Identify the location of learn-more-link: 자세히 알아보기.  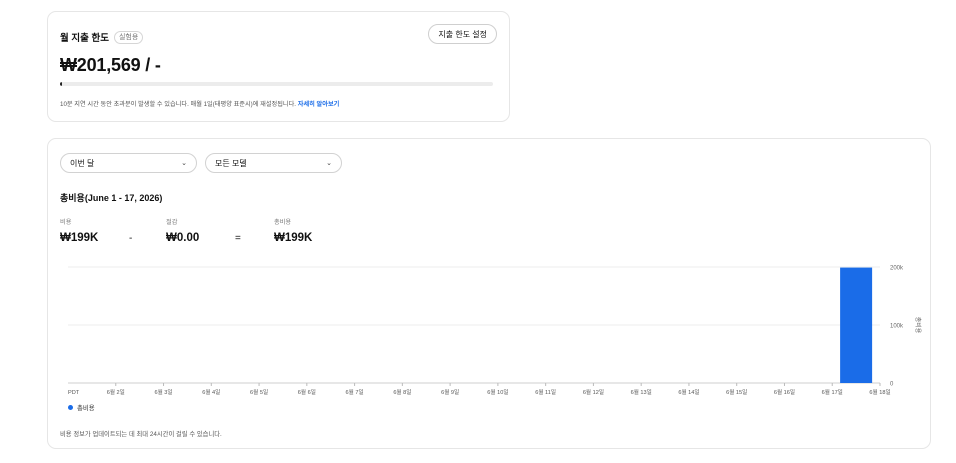
(319, 104).